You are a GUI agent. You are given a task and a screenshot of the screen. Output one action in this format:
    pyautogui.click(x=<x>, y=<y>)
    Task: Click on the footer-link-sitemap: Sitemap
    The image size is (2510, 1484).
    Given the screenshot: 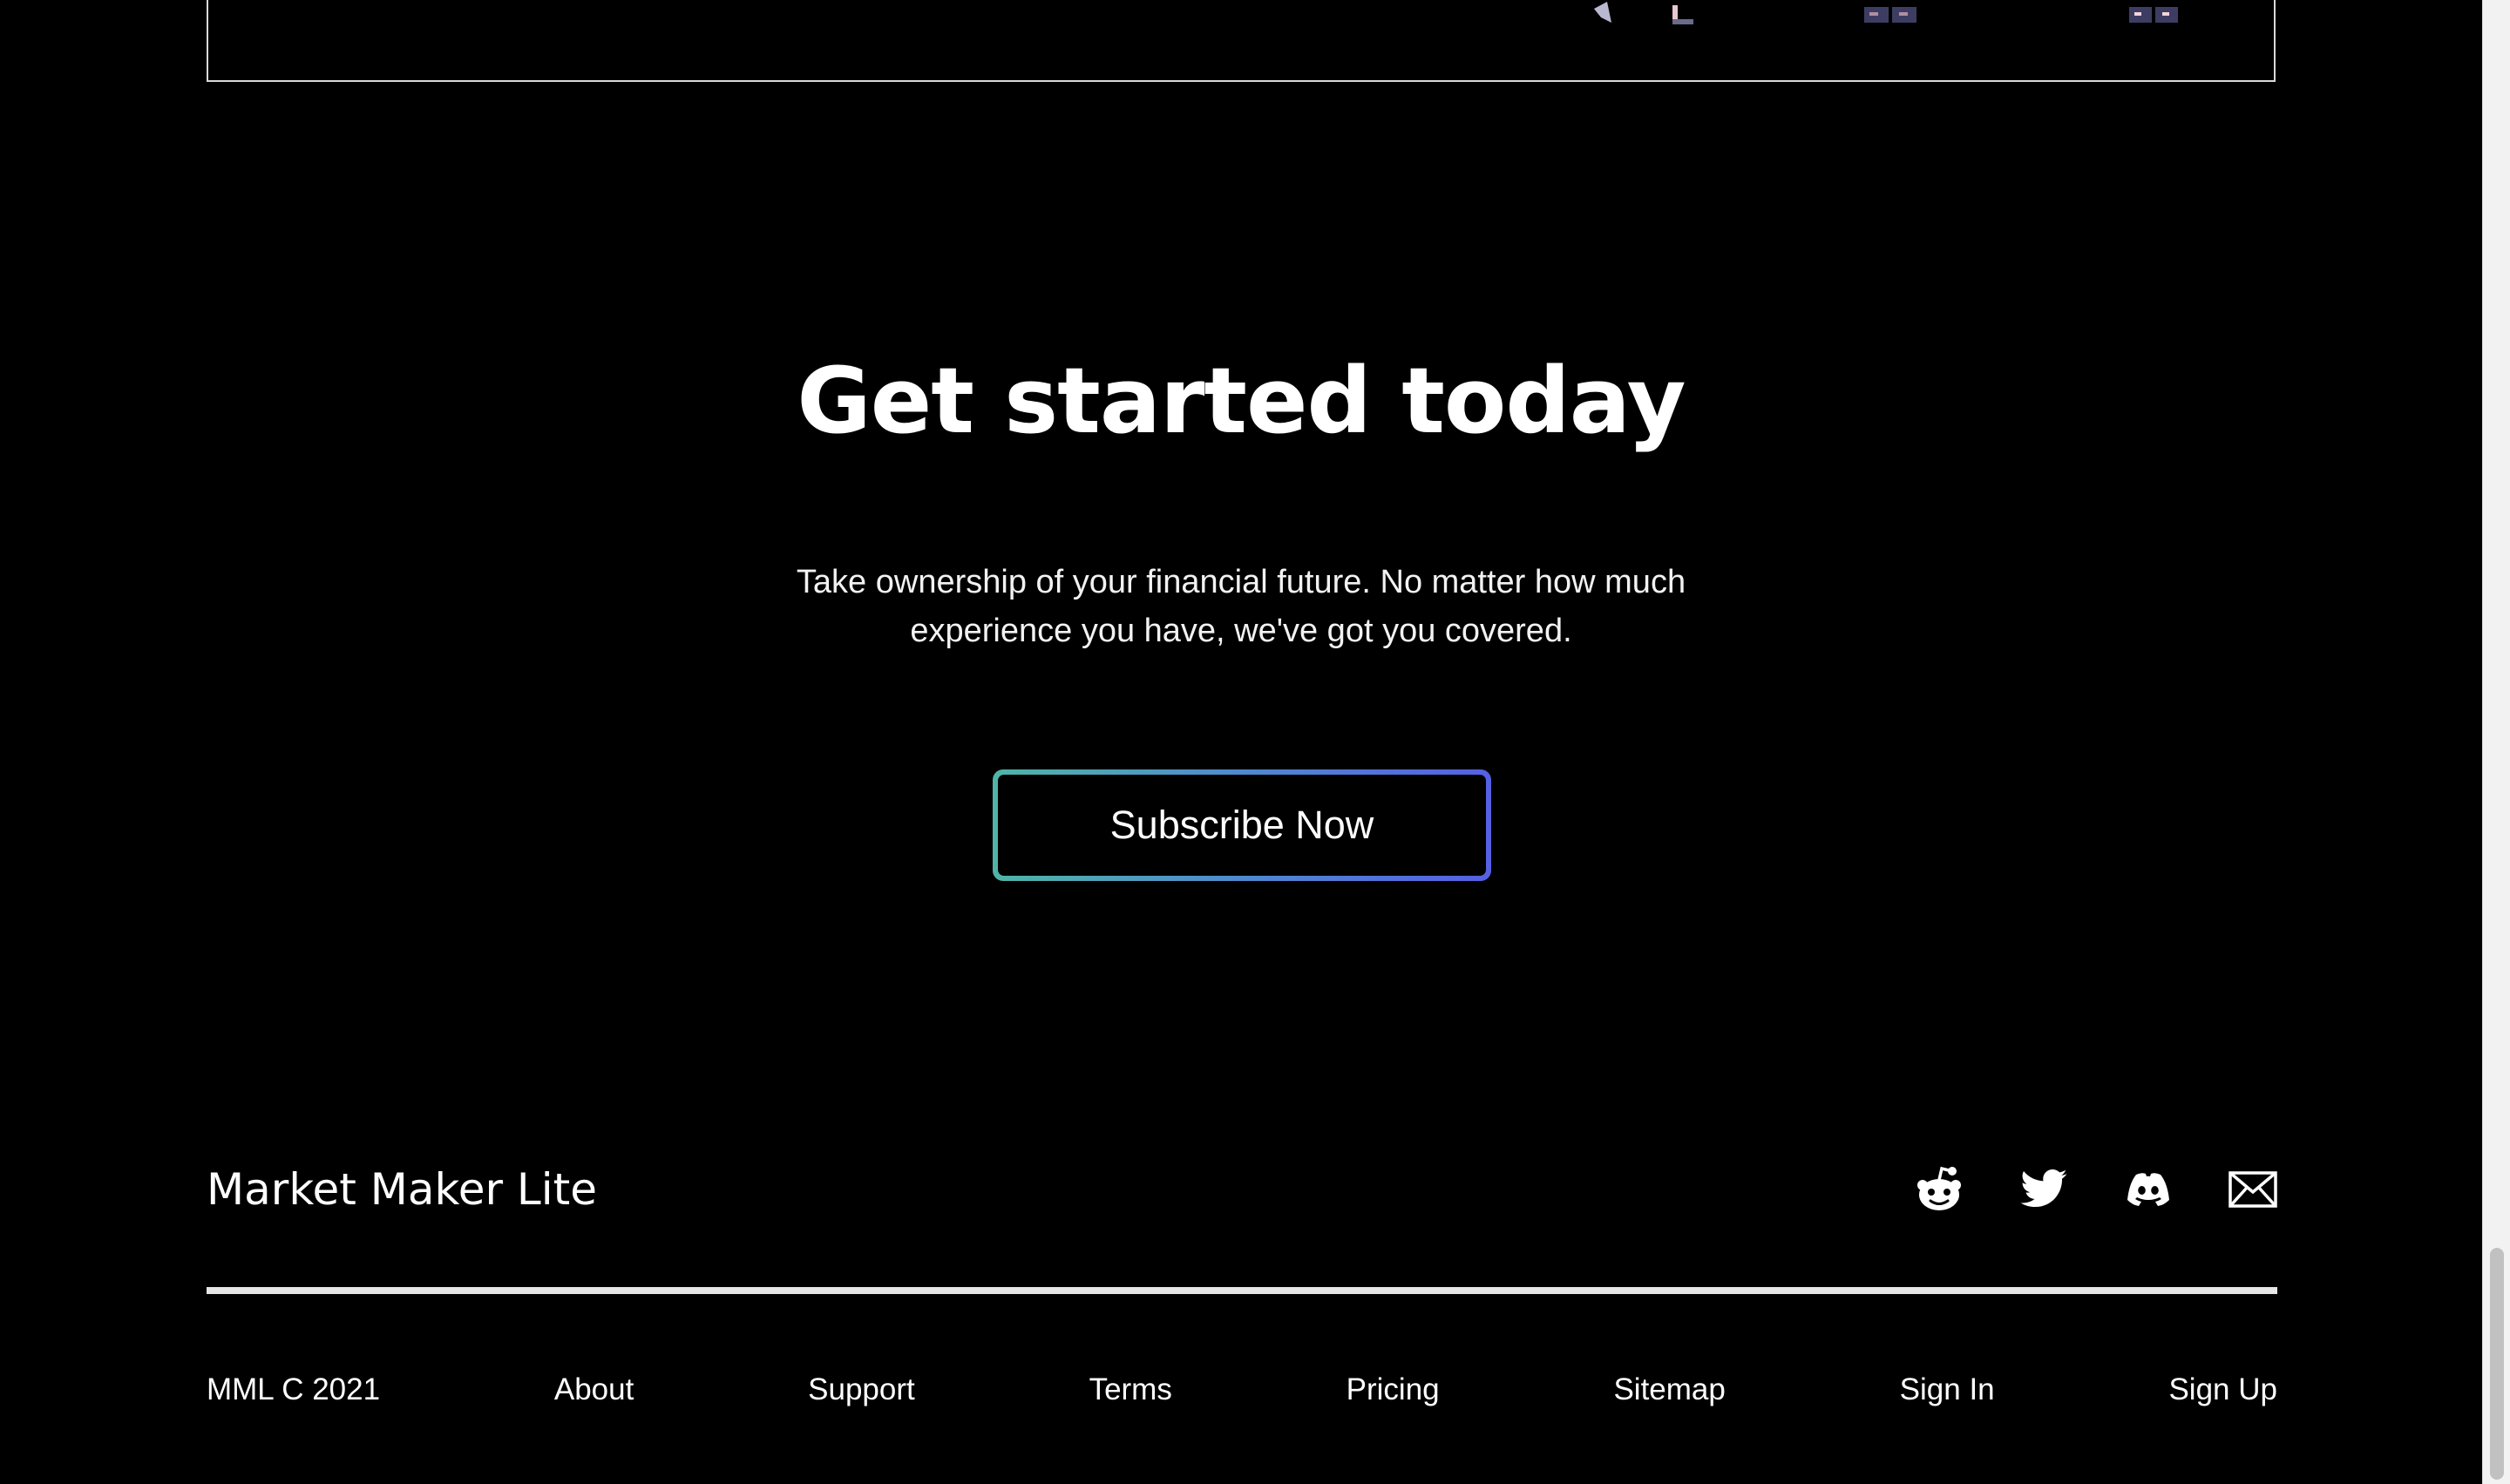 What is the action you would take?
    pyautogui.click(x=1669, y=1389)
    